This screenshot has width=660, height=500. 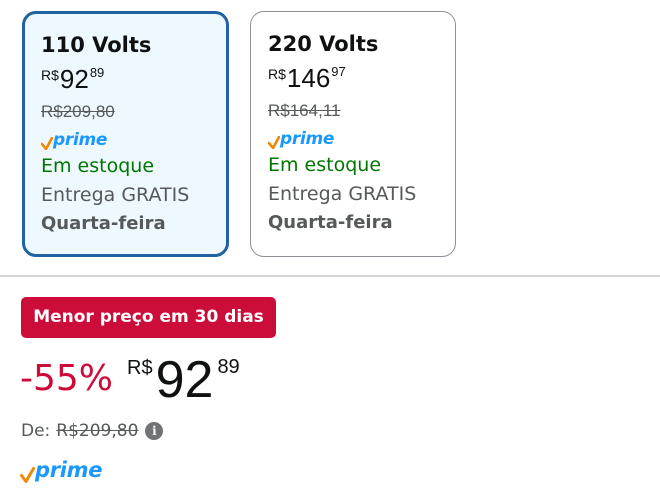 I want to click on option-price: R$ 92 89, so click(x=133, y=79).